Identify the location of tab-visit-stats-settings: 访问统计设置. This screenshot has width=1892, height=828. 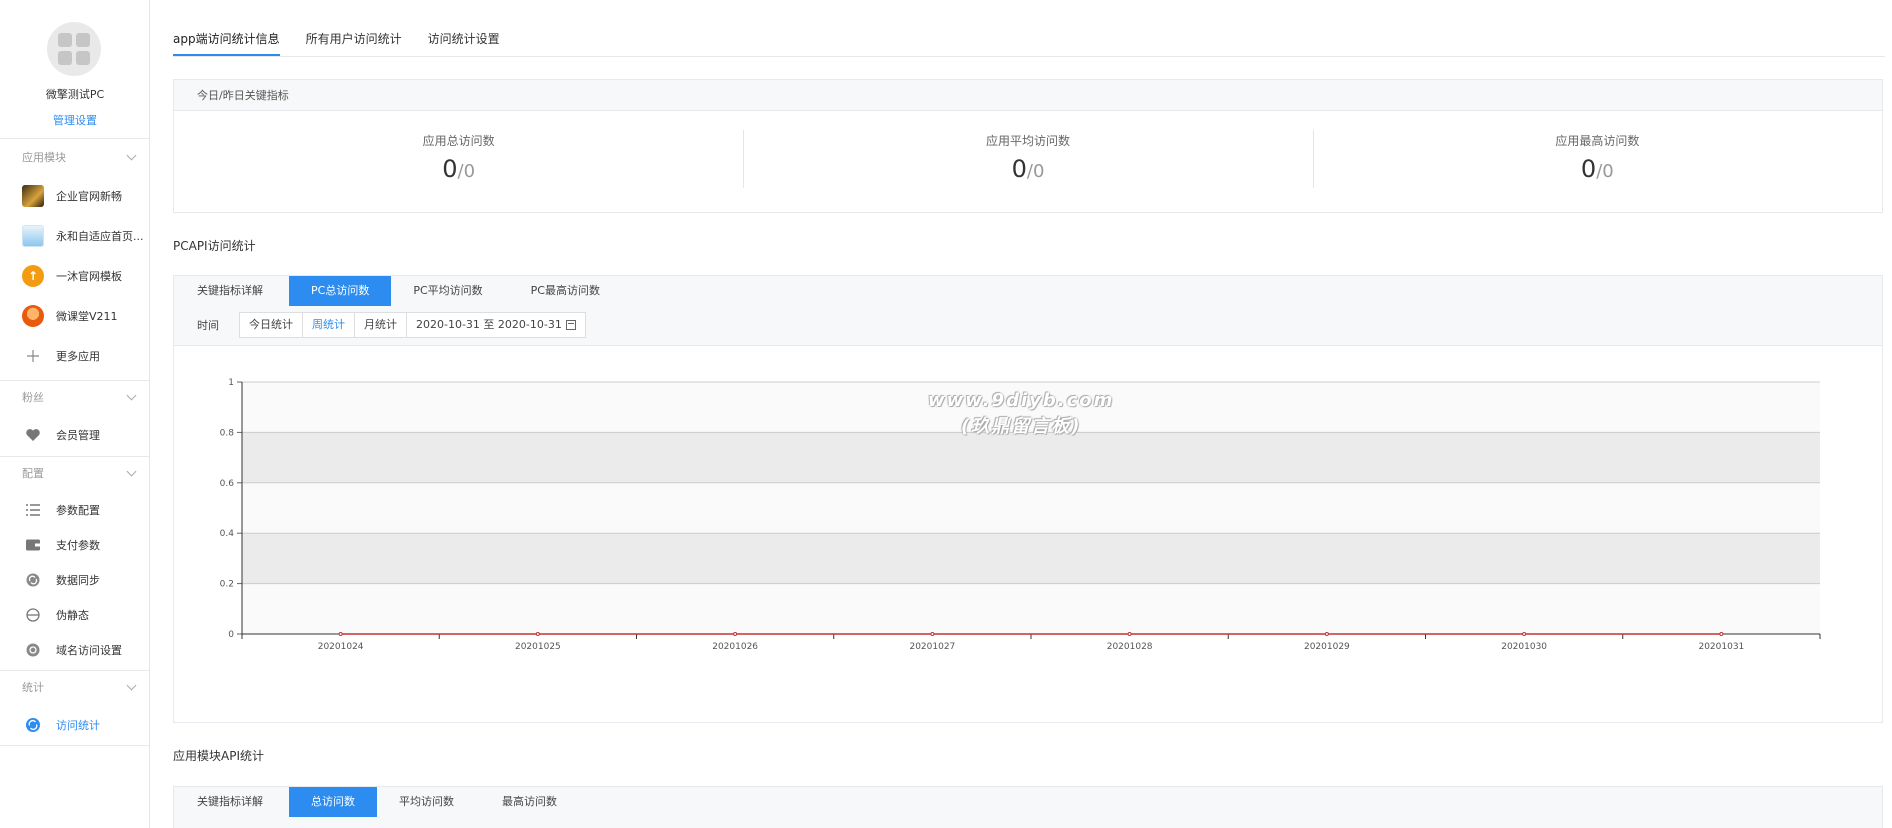
(464, 40).